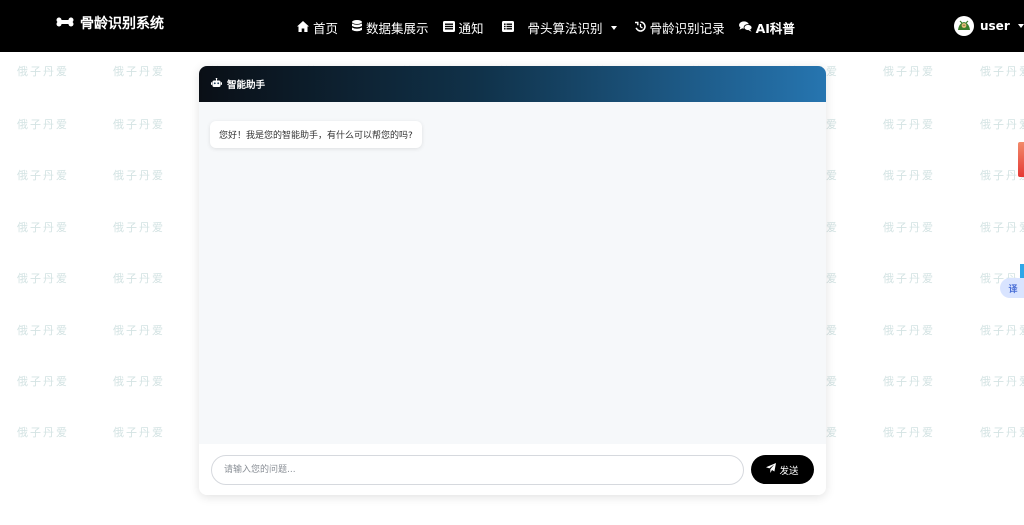 The height and width of the screenshot is (525, 1024). What do you see at coordinates (687, 28) in the screenshot?
I see `nav-records-label: 骨龄识别记录` at bounding box center [687, 28].